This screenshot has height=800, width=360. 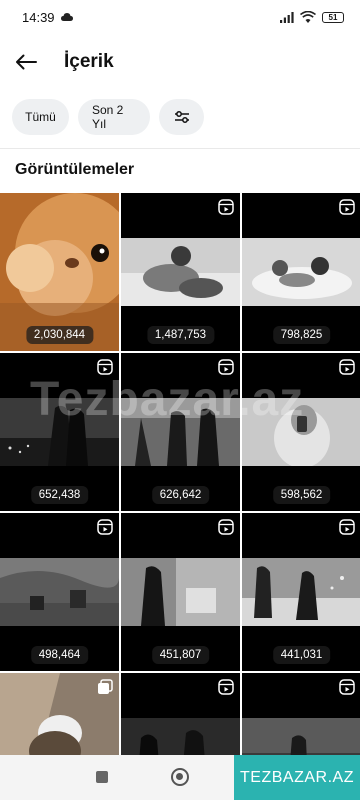 I want to click on status-time: 14:39, so click(x=38, y=17).